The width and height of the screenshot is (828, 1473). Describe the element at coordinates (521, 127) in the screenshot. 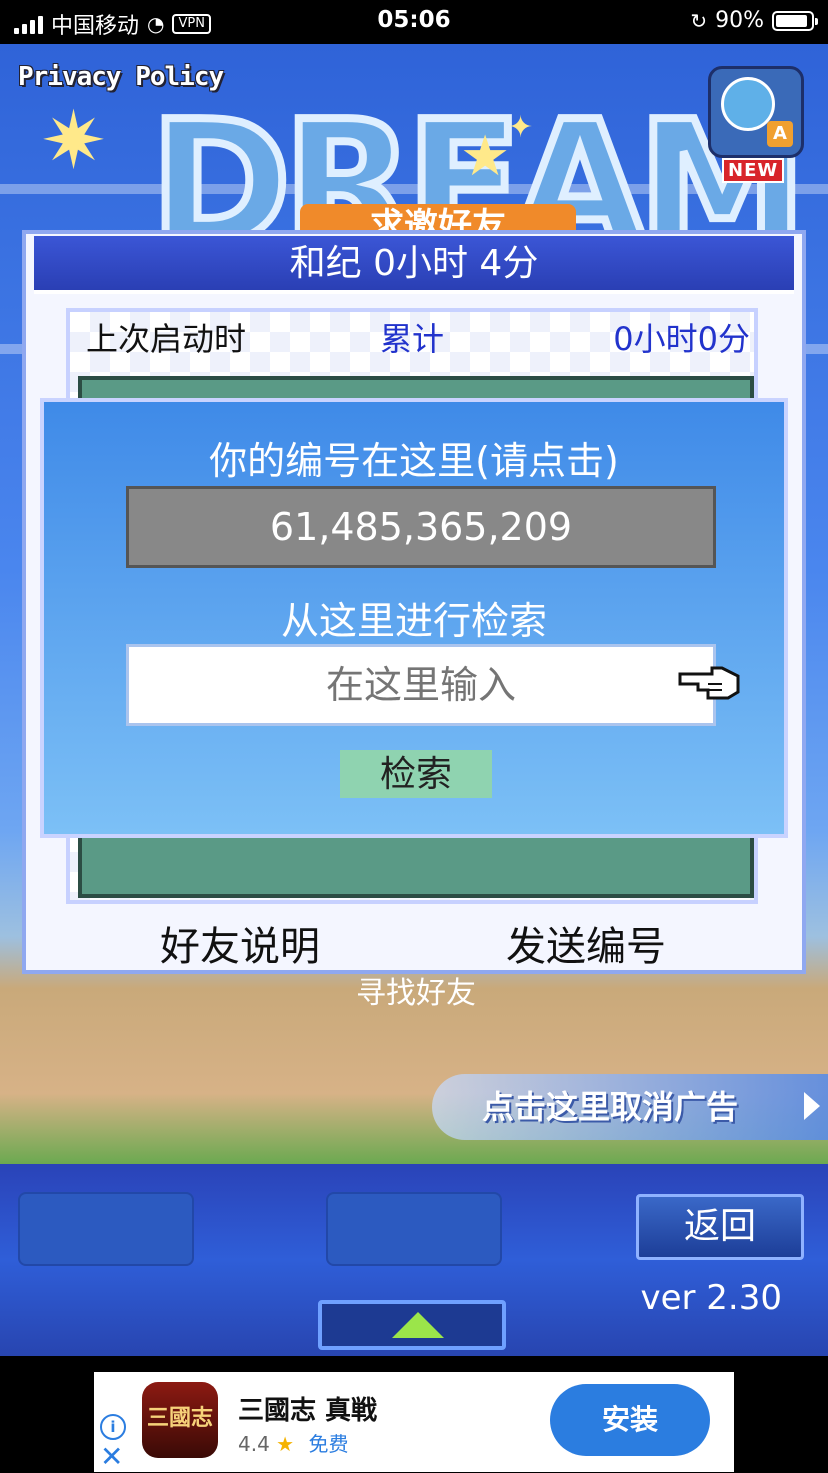

I see `sparkle-icon: ✦` at that location.